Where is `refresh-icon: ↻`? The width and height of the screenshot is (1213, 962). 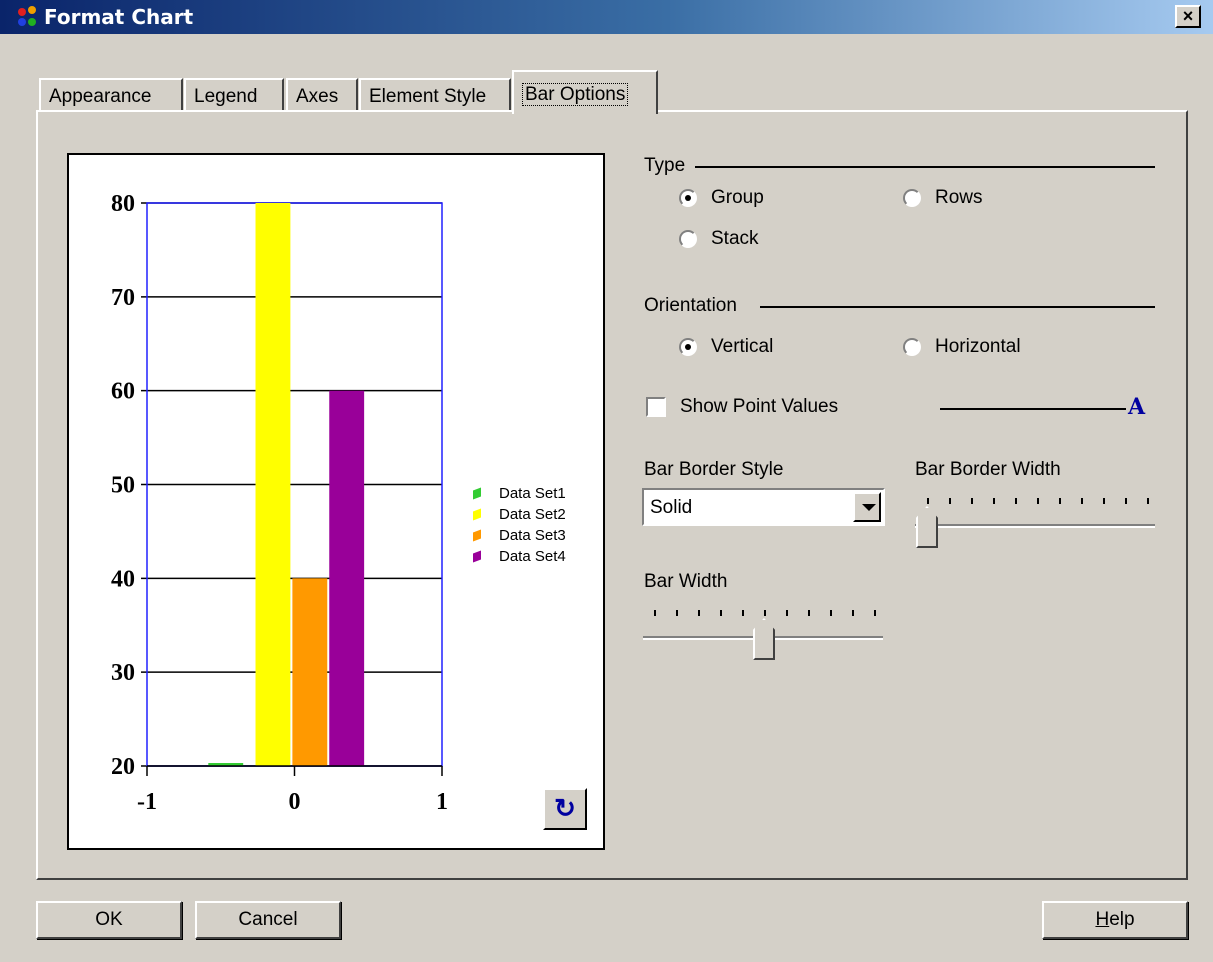
refresh-icon: ↻ is located at coordinates (565, 808).